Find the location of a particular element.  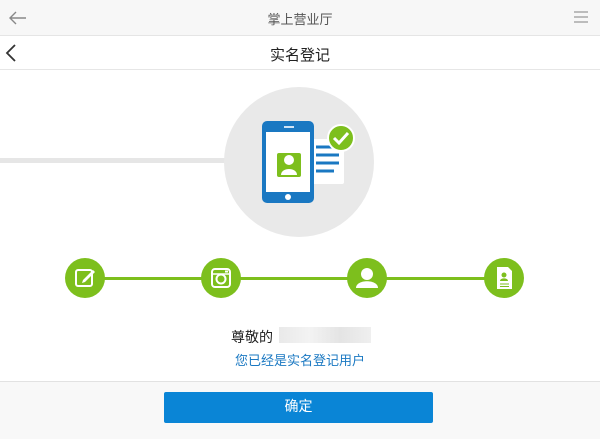

page-header: 实名登记 is located at coordinates (300, 53).